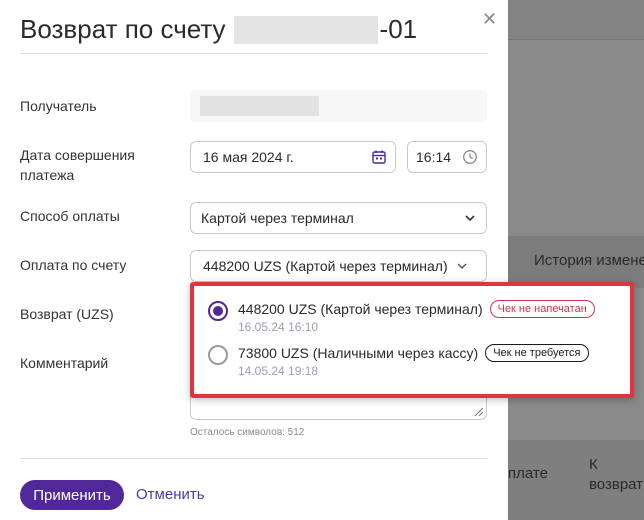 The image size is (644, 520). What do you see at coordinates (576, 20) in the screenshot?
I see `background-top-strip` at bounding box center [576, 20].